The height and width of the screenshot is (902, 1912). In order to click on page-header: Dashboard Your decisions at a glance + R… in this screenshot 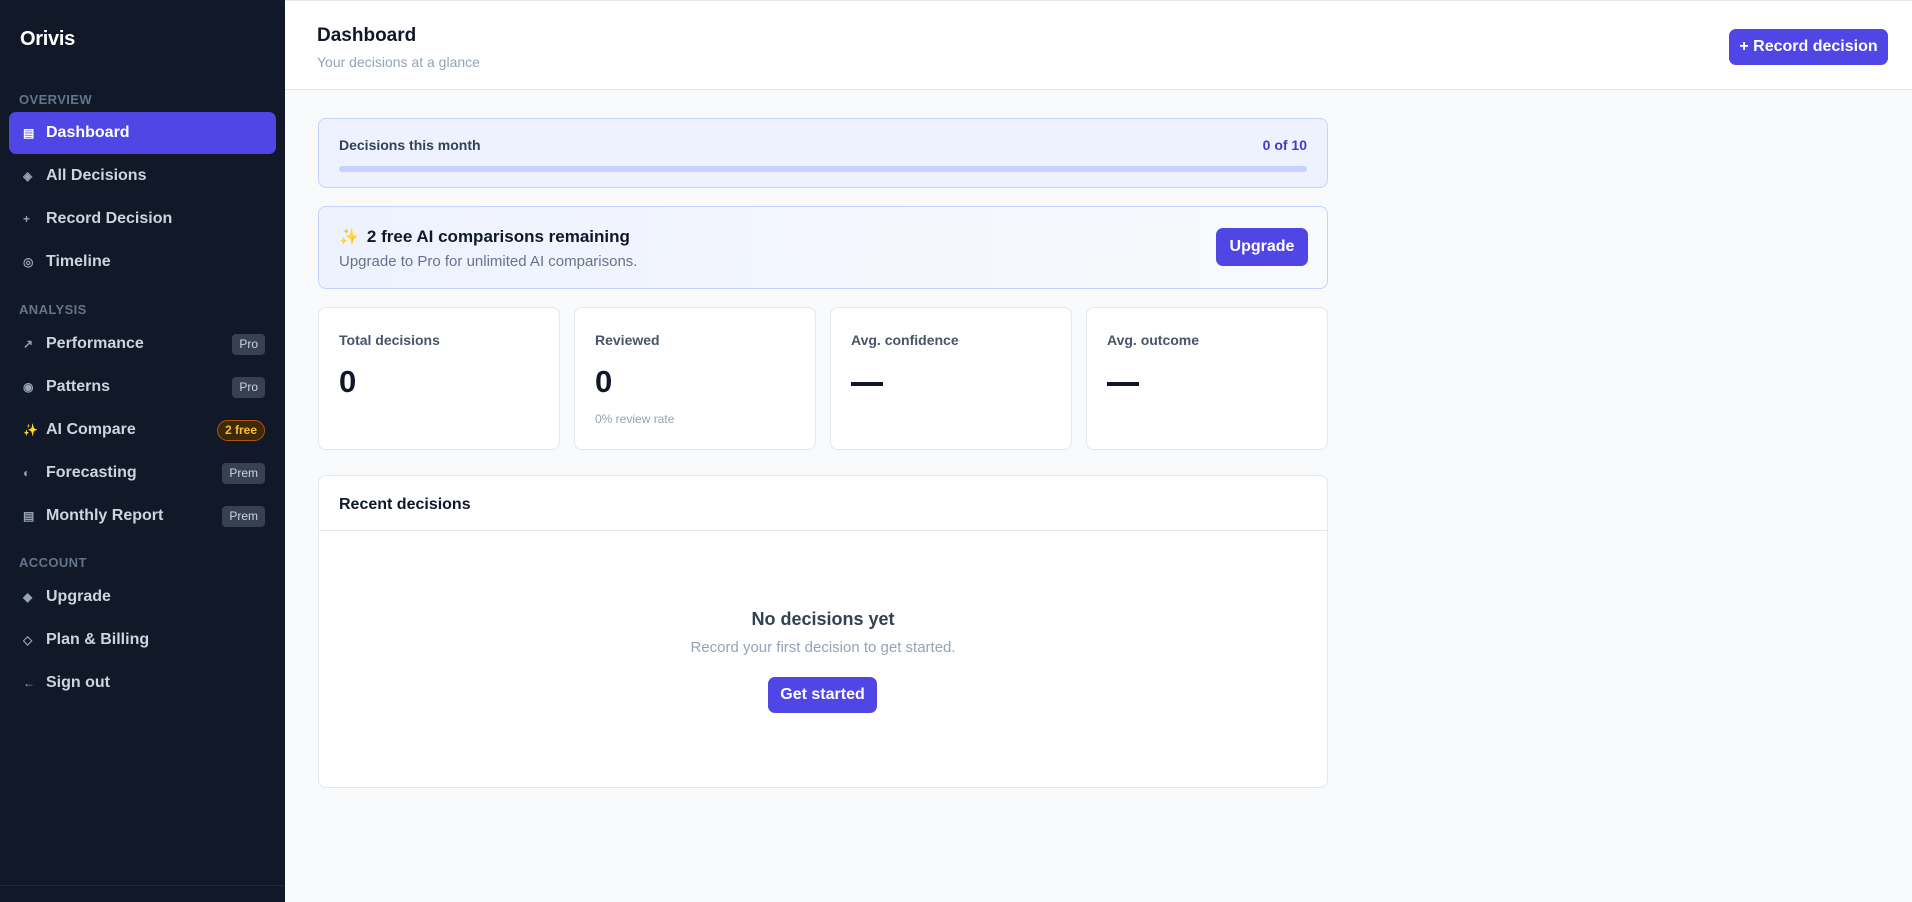, I will do `click(1098, 45)`.